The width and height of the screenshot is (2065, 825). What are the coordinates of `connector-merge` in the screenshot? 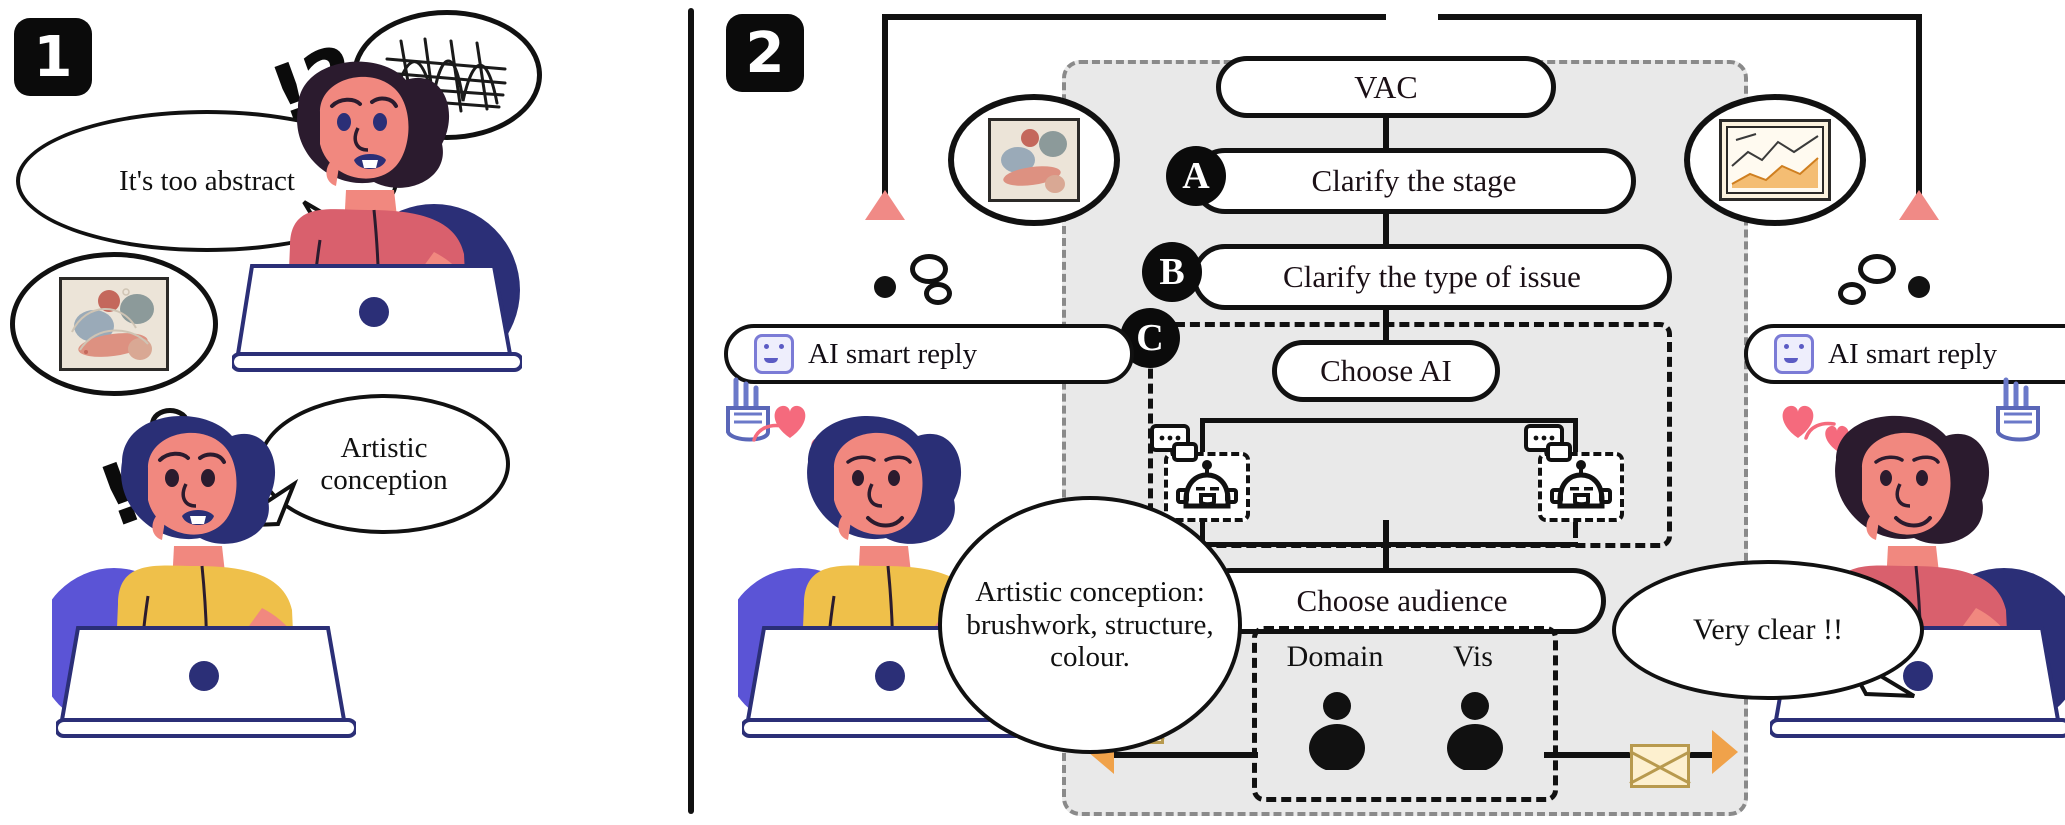 It's located at (1389, 544).